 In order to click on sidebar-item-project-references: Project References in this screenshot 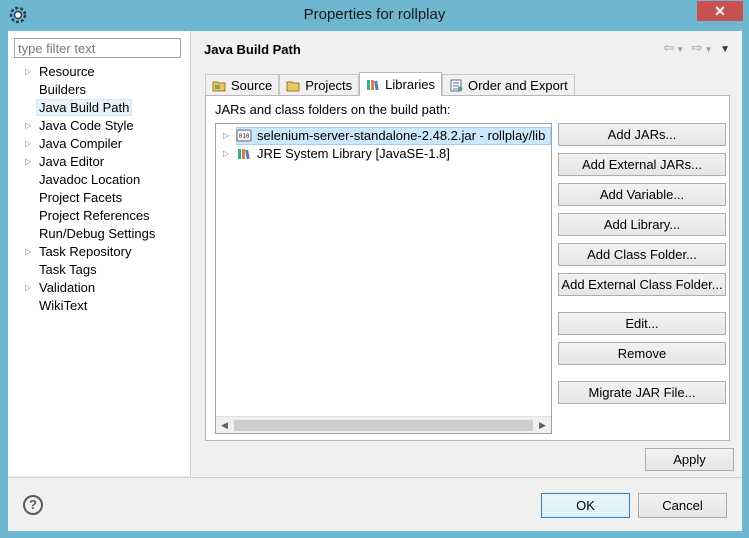, I will do `click(99, 216)`.